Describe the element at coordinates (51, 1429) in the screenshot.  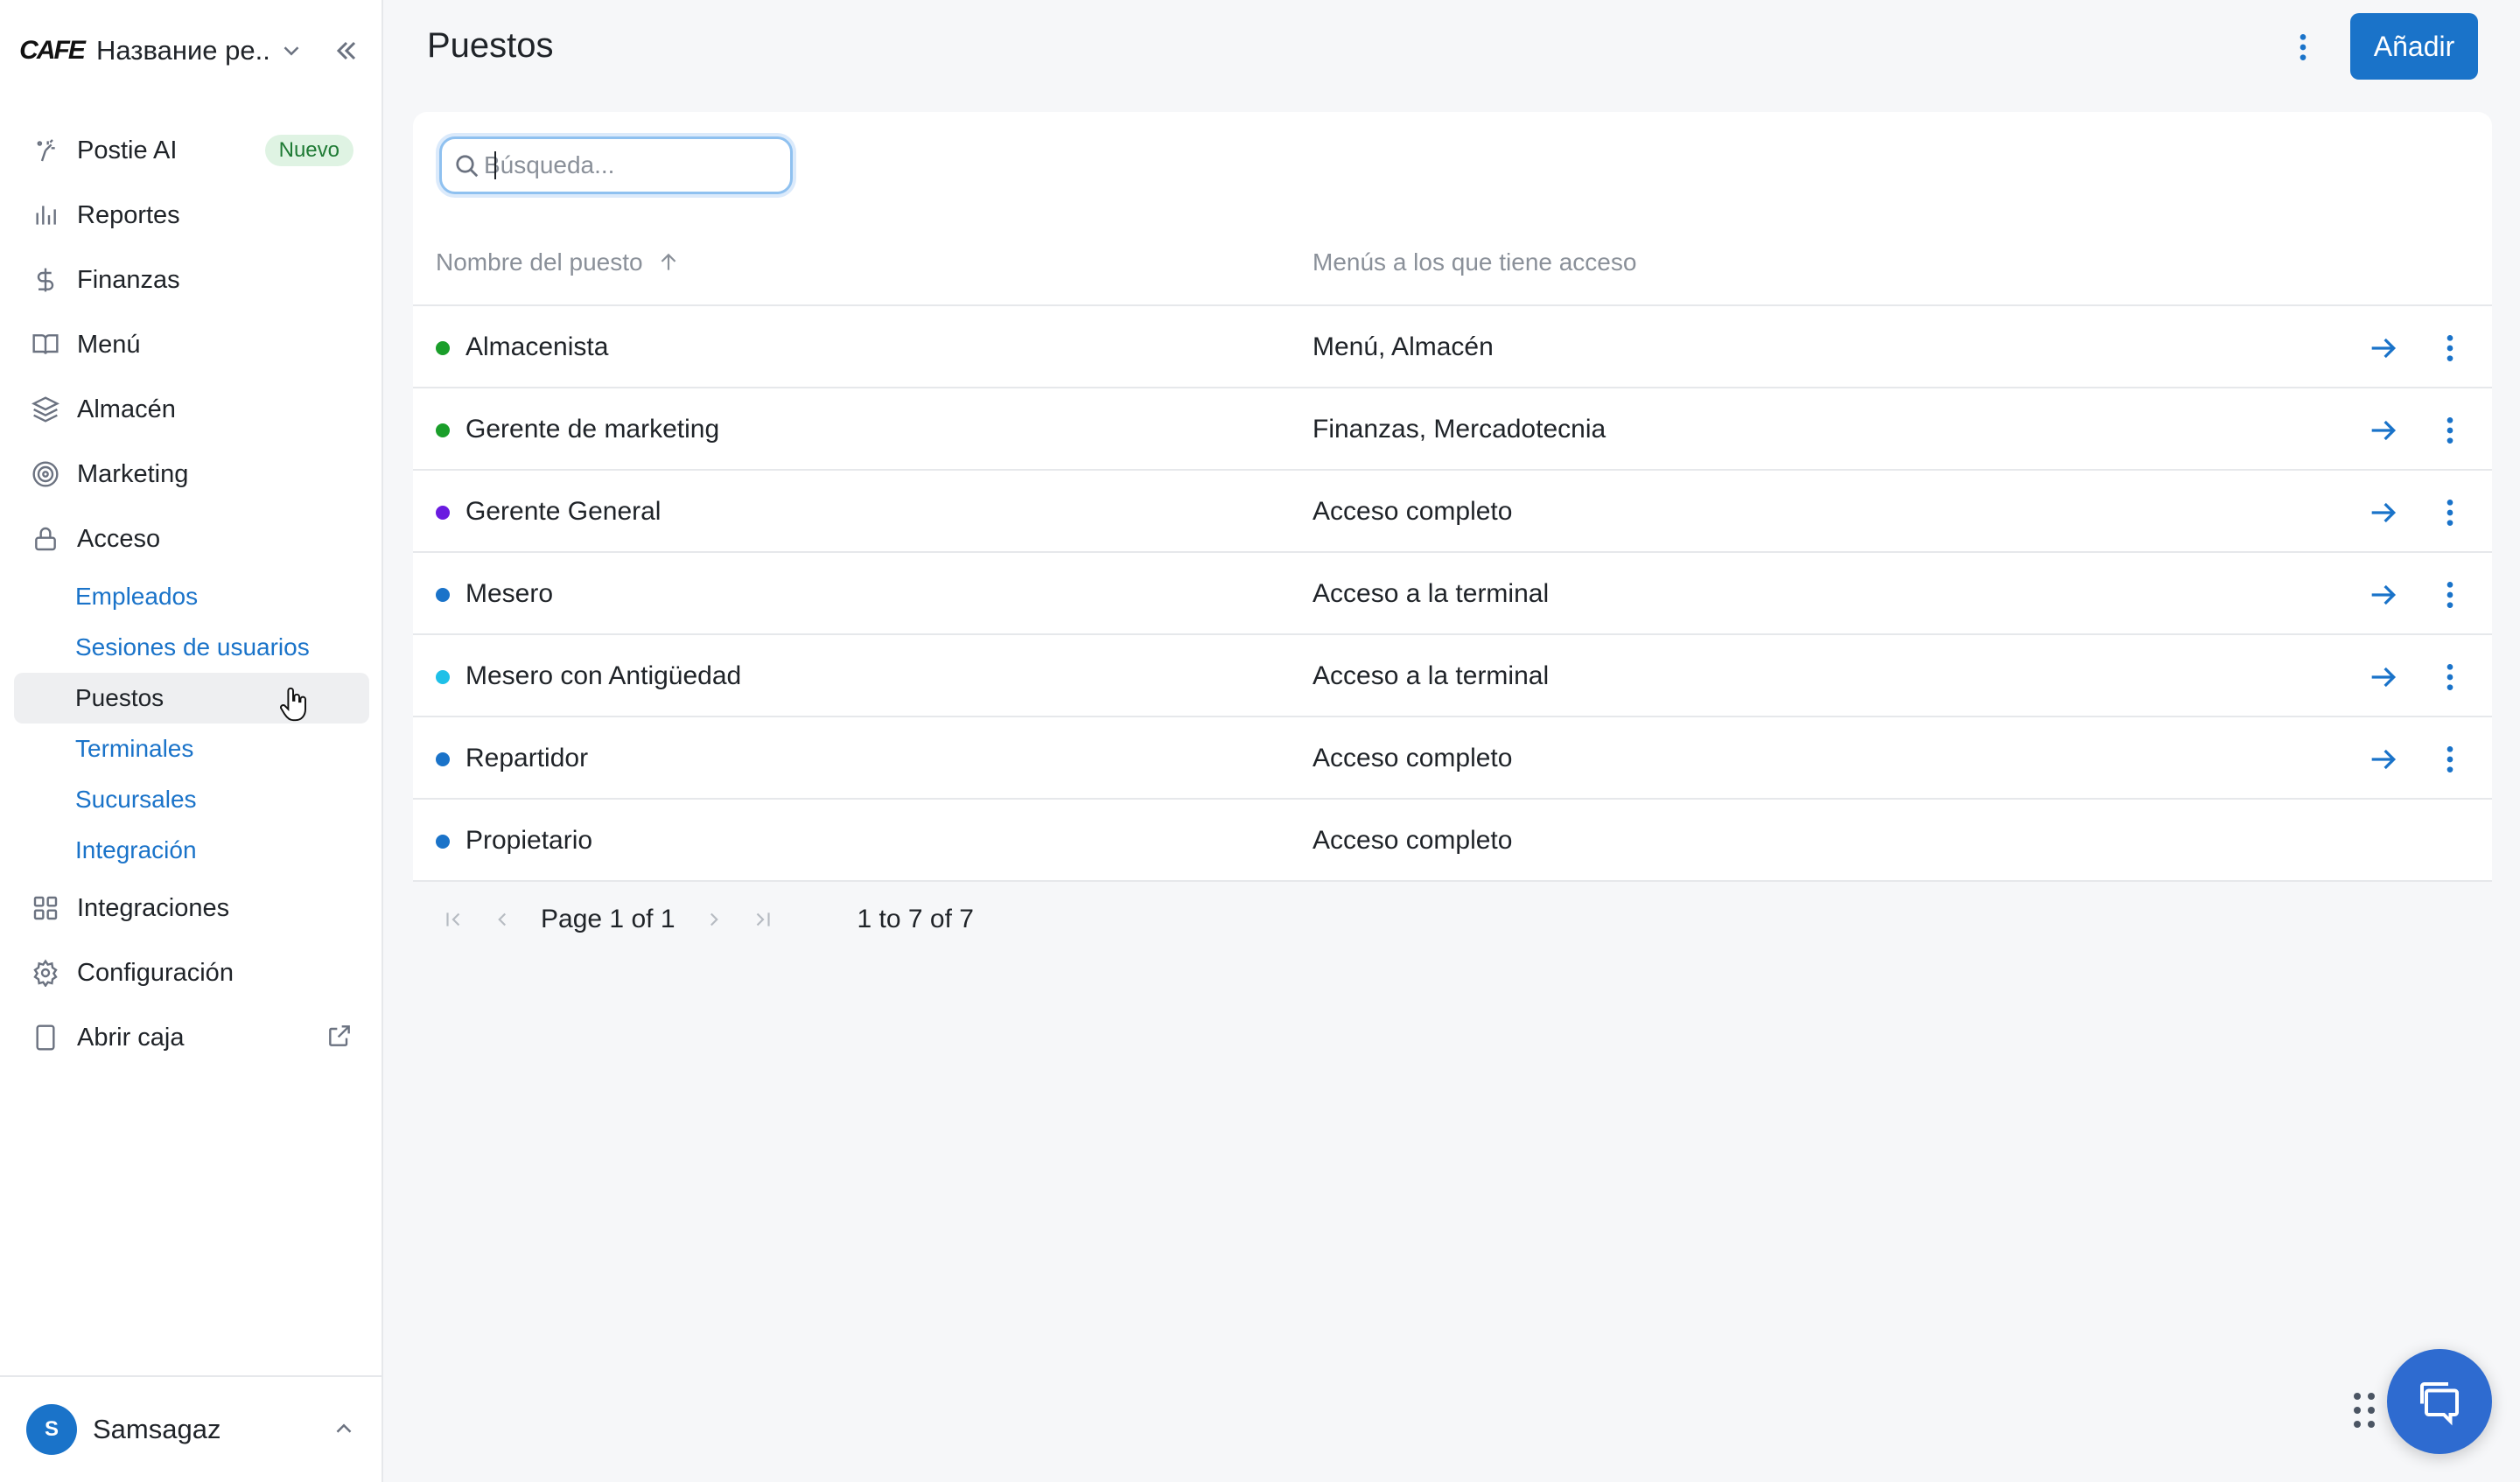
I see `avatar: S` at that location.